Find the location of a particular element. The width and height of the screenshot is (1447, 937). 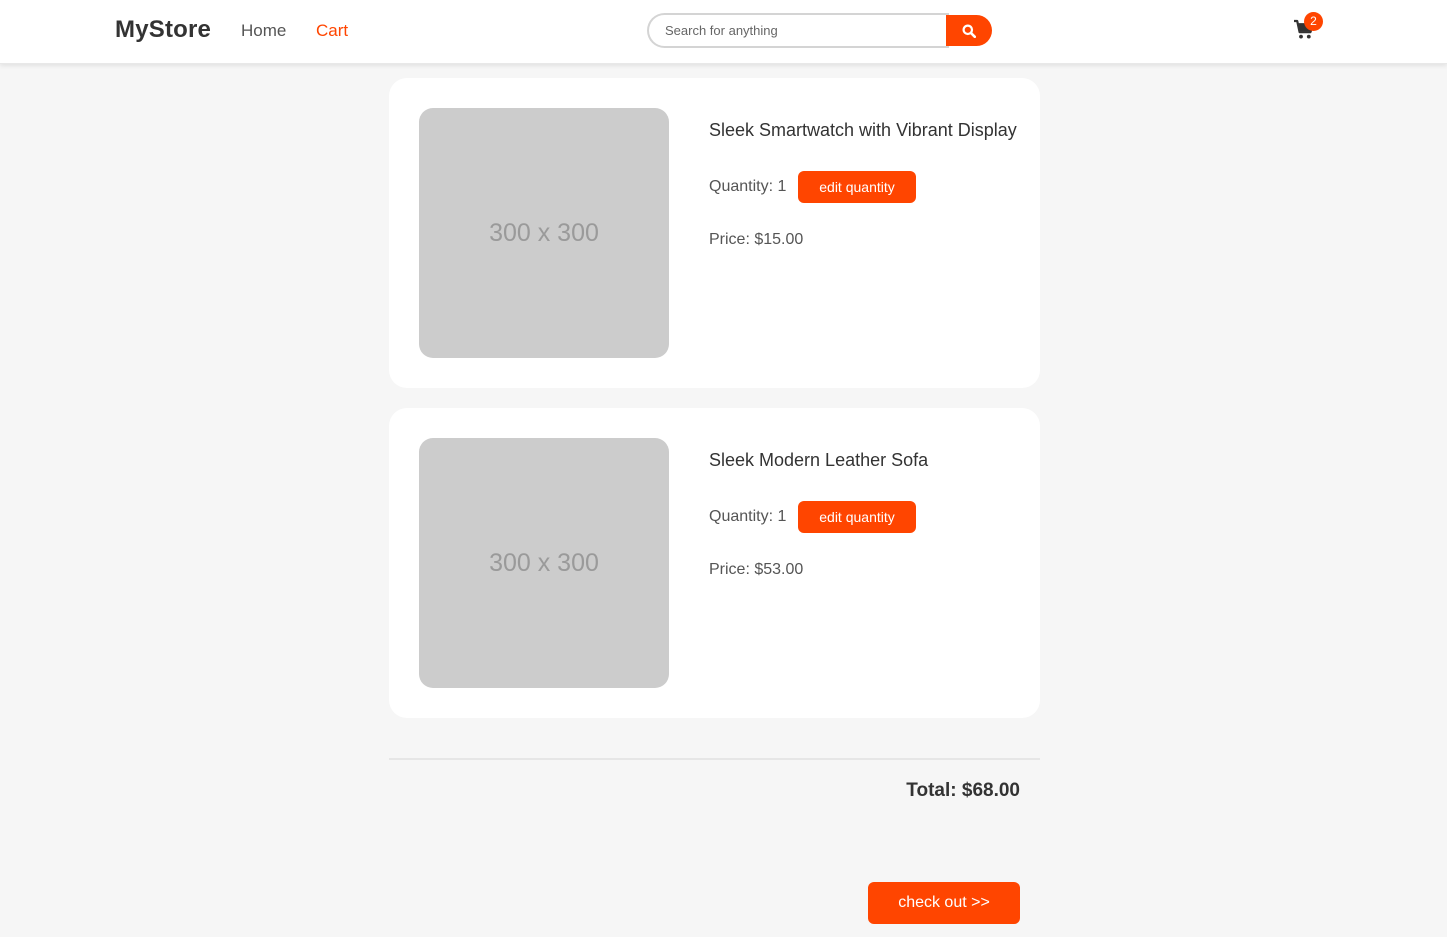

product-price: Price: $15.00 is located at coordinates (756, 239).